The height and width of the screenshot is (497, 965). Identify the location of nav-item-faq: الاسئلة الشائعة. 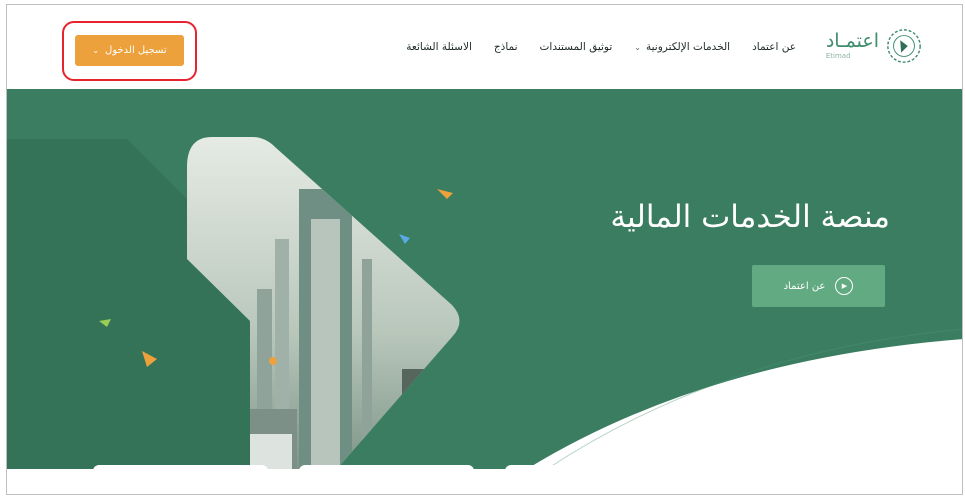
(439, 47).